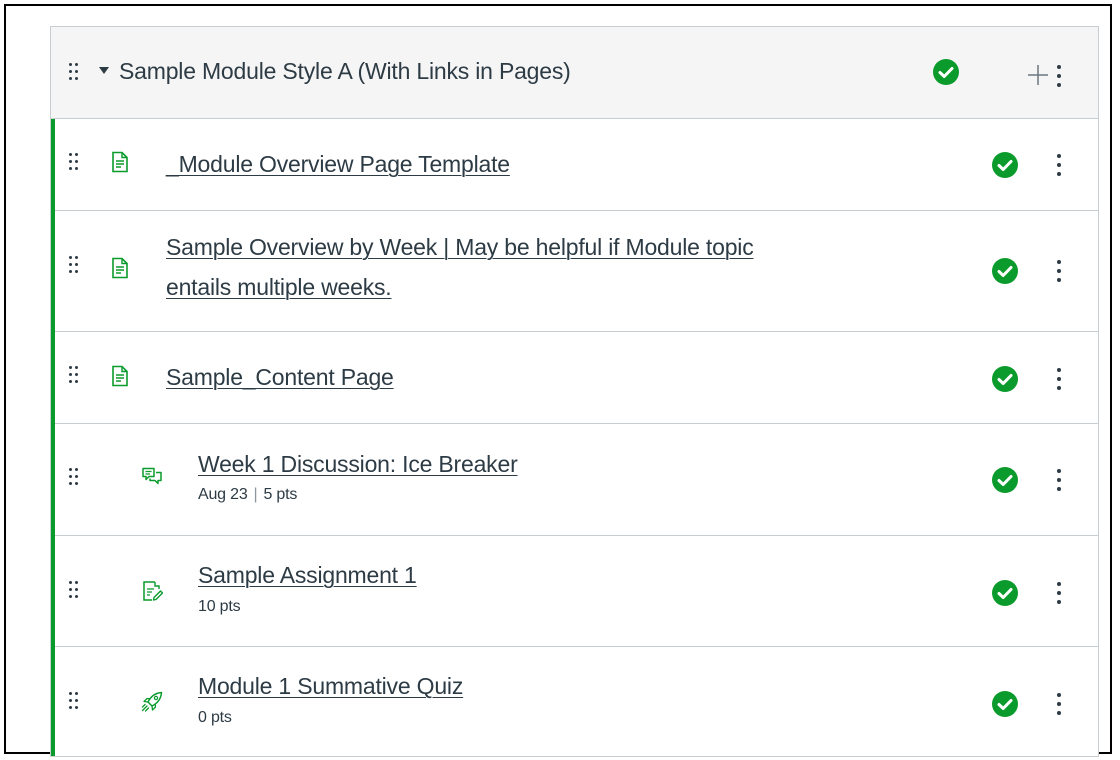  What do you see at coordinates (946, 72) in the screenshot?
I see `module-published-check-icon` at bounding box center [946, 72].